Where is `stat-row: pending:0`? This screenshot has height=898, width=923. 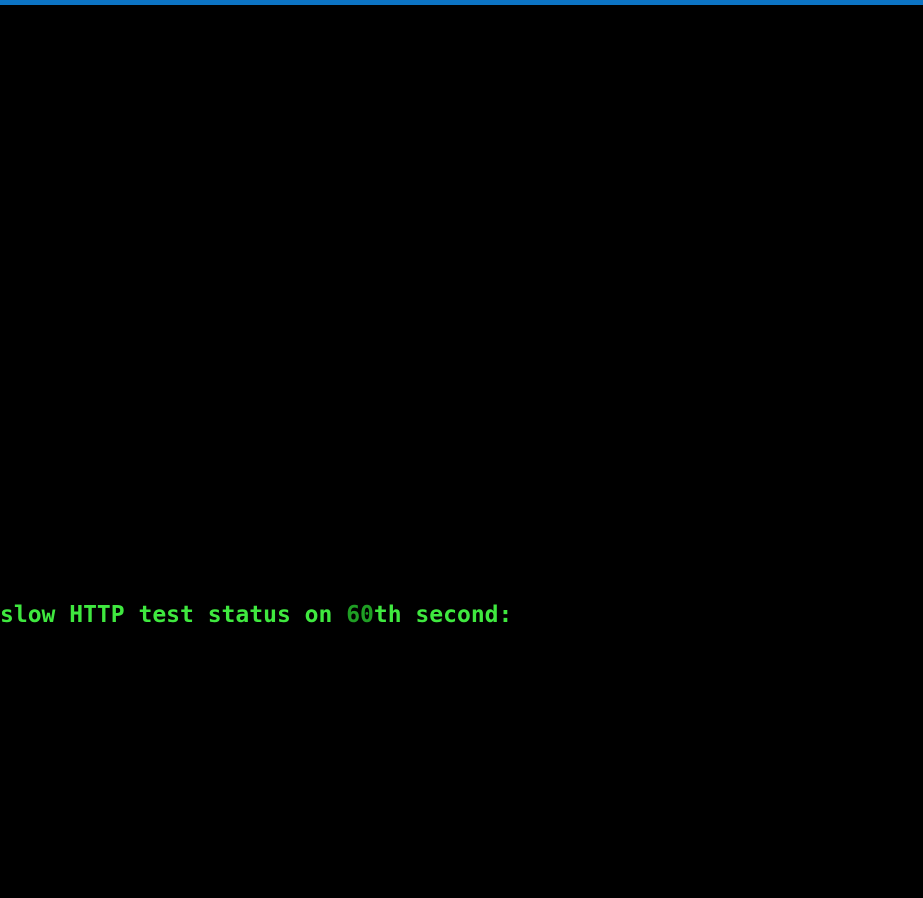
stat-row: pending:0 is located at coordinates (461, 726).